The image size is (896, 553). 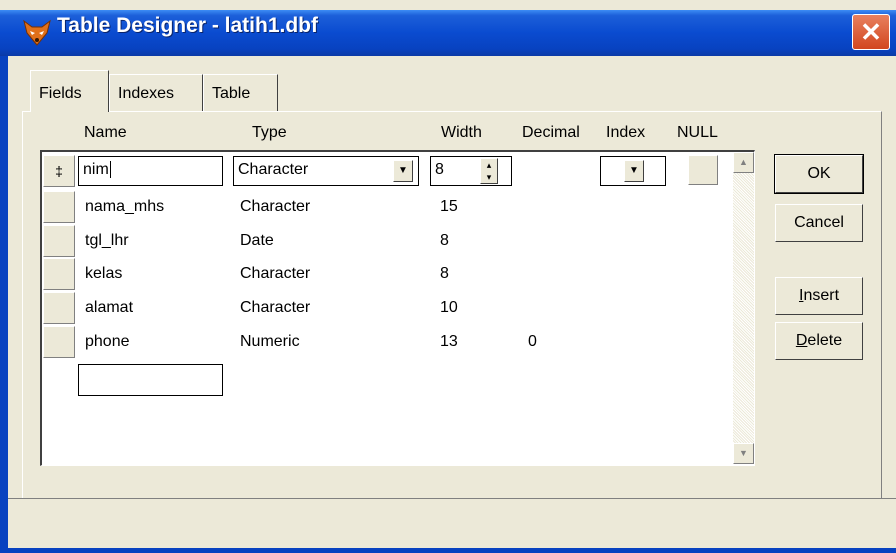 What do you see at coordinates (187, 25) in the screenshot?
I see `window-title: Table Designer - latih1.dbf` at bounding box center [187, 25].